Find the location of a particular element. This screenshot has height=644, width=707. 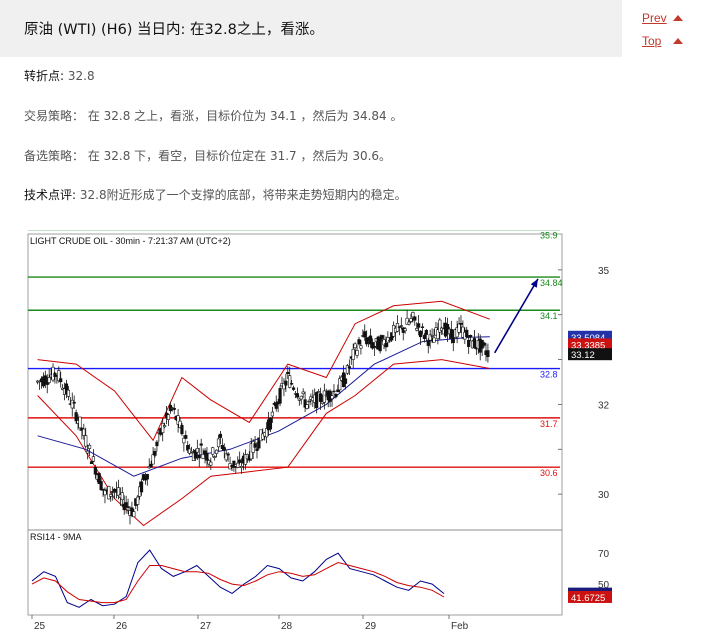

x-tick-label: 25 is located at coordinates (40, 626).